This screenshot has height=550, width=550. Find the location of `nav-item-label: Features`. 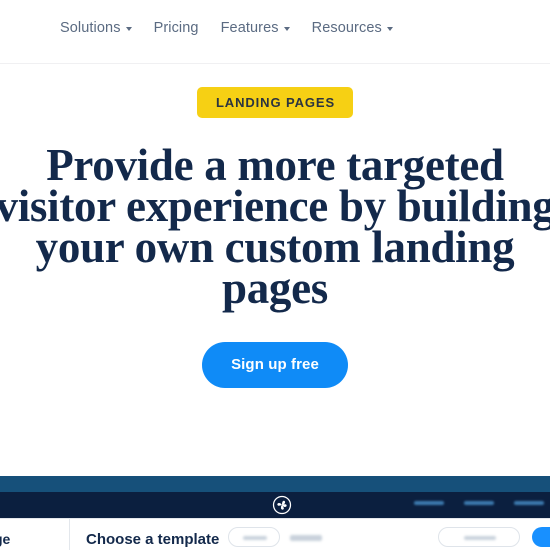

nav-item-label: Features is located at coordinates (249, 28).